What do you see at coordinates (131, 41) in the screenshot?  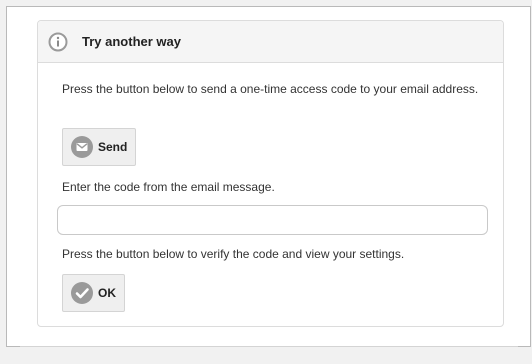 I see `panel-title: Try another way` at bounding box center [131, 41].